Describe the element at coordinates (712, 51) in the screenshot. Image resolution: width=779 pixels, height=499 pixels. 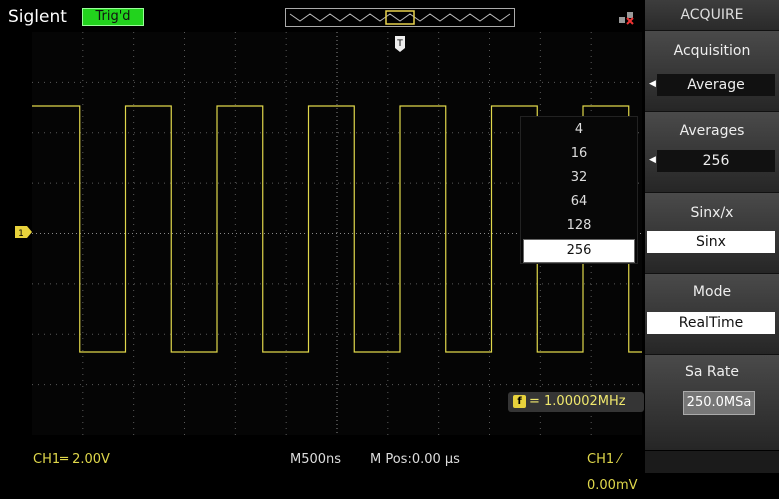
I see `acquisition-label: Acquisition` at that location.